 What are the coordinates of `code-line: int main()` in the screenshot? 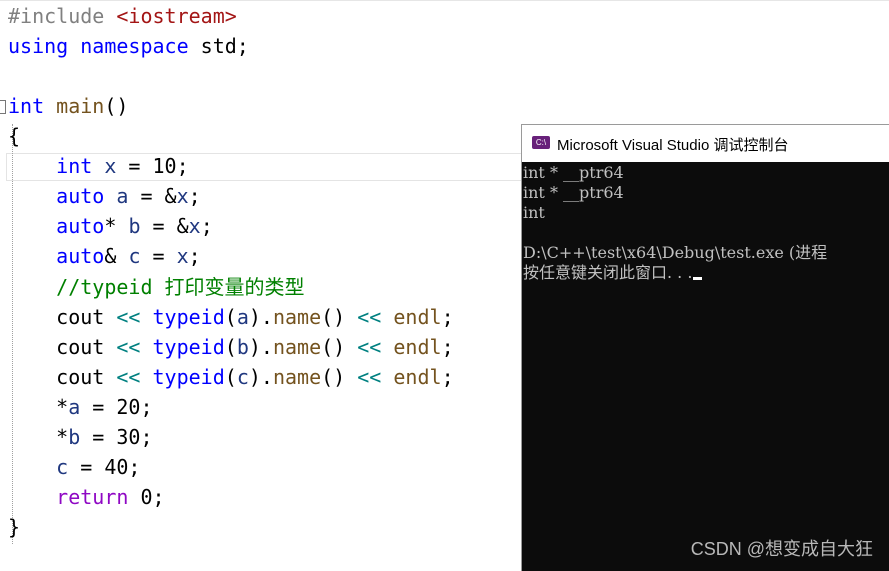 It's located at (68, 106).